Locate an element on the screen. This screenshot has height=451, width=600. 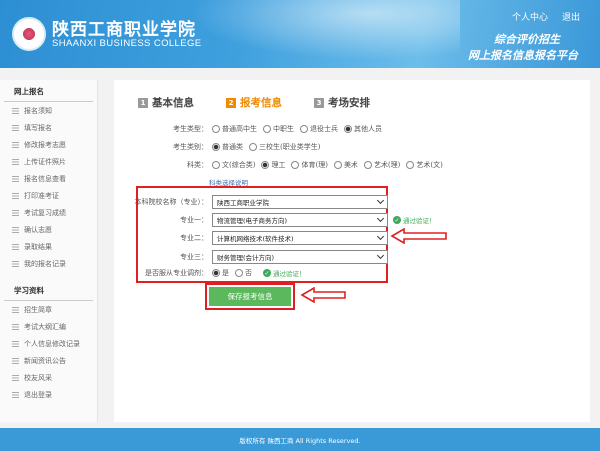
adjust-label: 是否服从专业调剂： is located at coordinates (176, 273).